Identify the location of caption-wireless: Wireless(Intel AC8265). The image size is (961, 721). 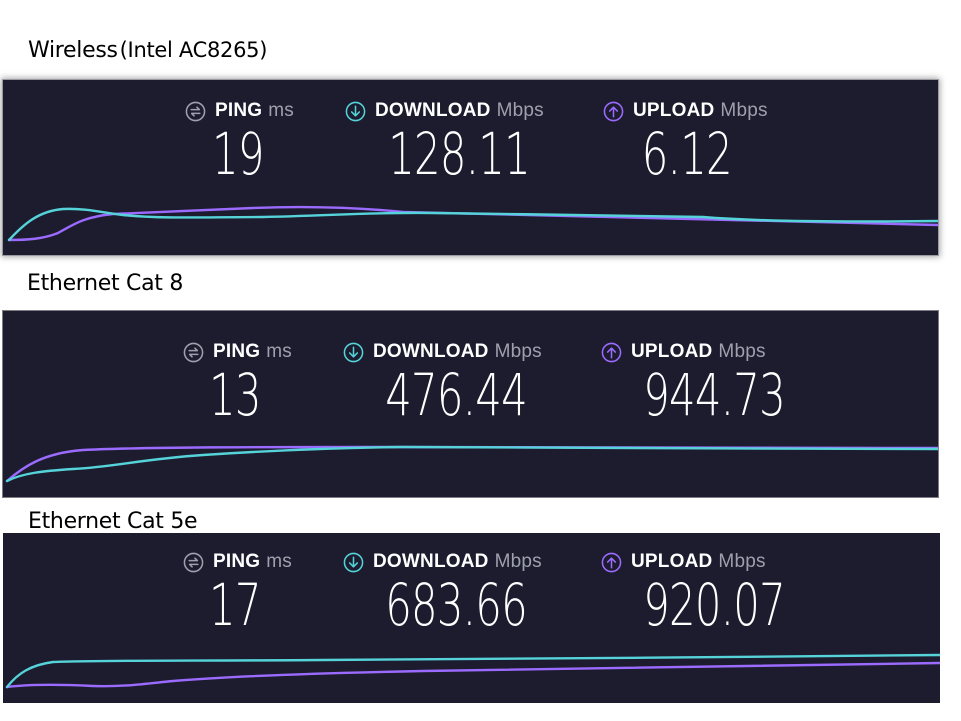
(147, 50).